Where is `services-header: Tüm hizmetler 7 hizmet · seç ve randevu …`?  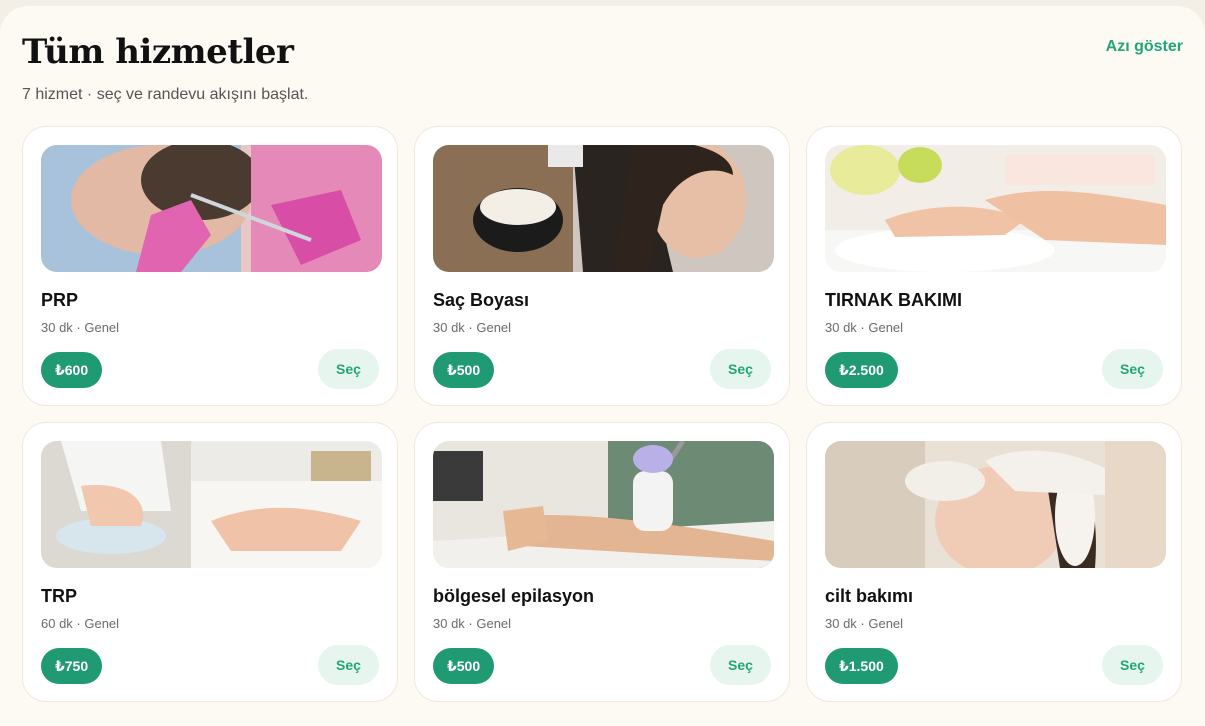 services-header: Tüm hizmetler 7 hizmet · seç ve randevu … is located at coordinates (602, 72).